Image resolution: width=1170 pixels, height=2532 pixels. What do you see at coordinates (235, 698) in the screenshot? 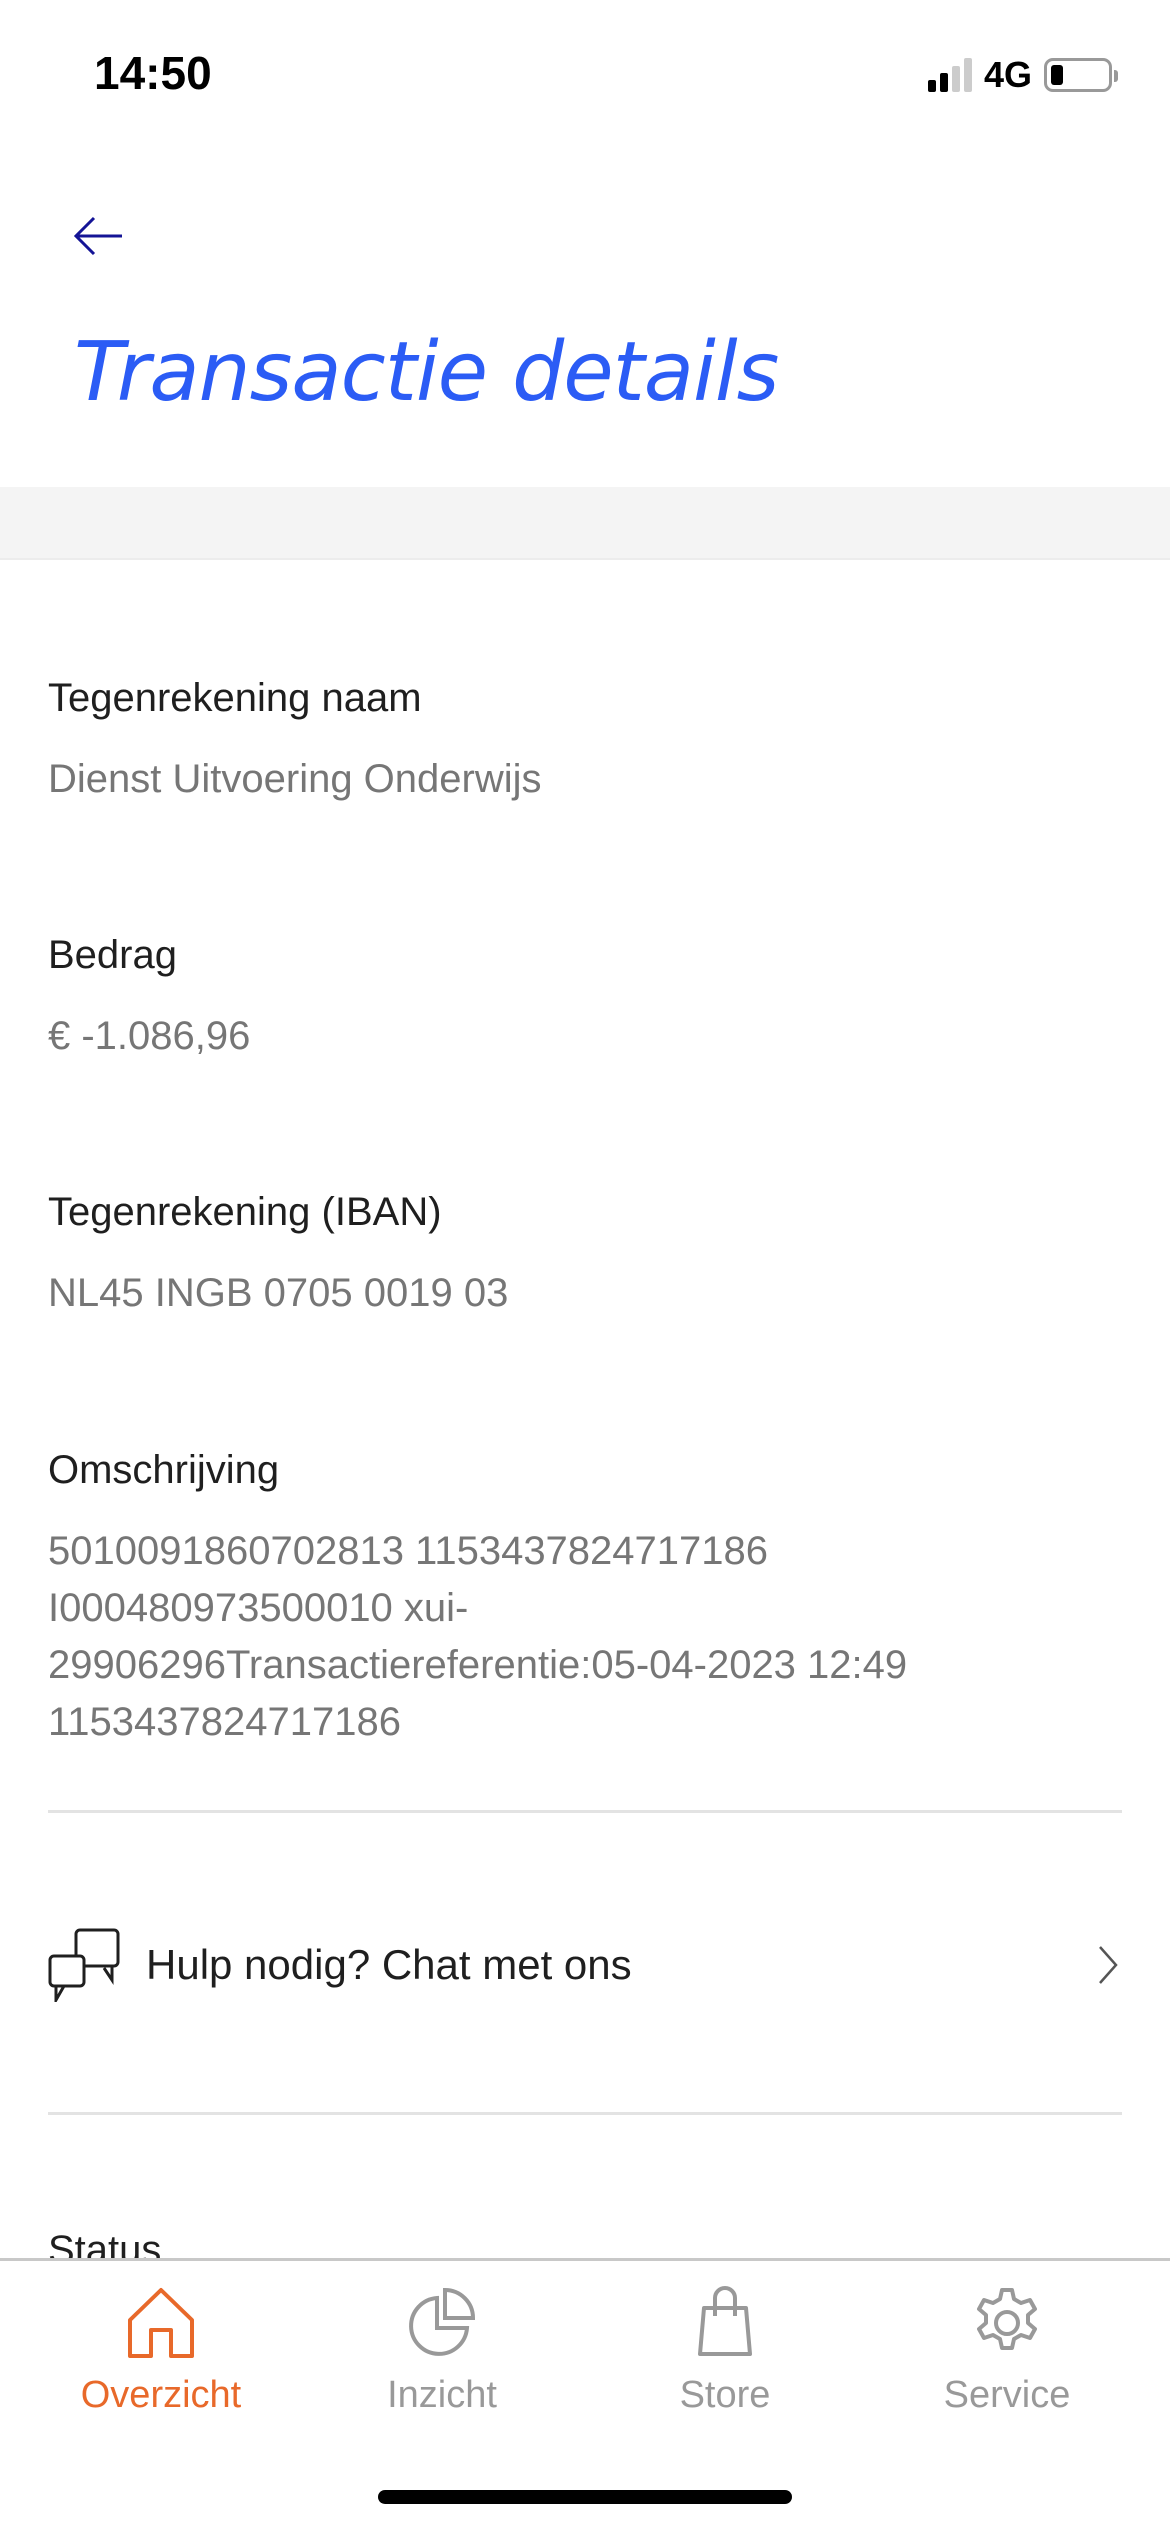
I see `field-label: Tegenrekening naam` at bounding box center [235, 698].